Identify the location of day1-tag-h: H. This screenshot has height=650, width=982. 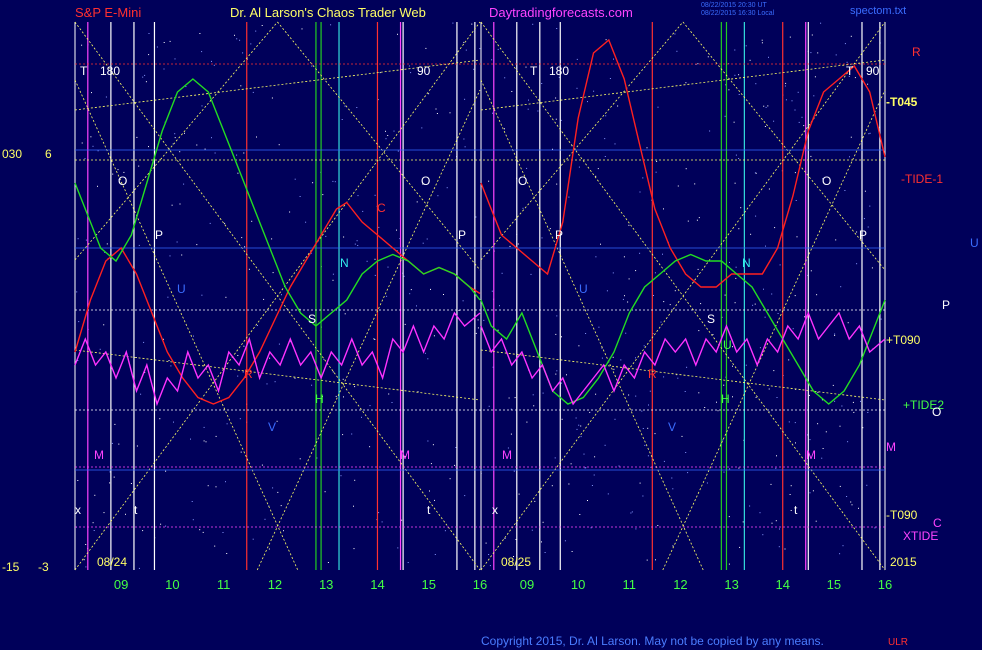
(319, 399).